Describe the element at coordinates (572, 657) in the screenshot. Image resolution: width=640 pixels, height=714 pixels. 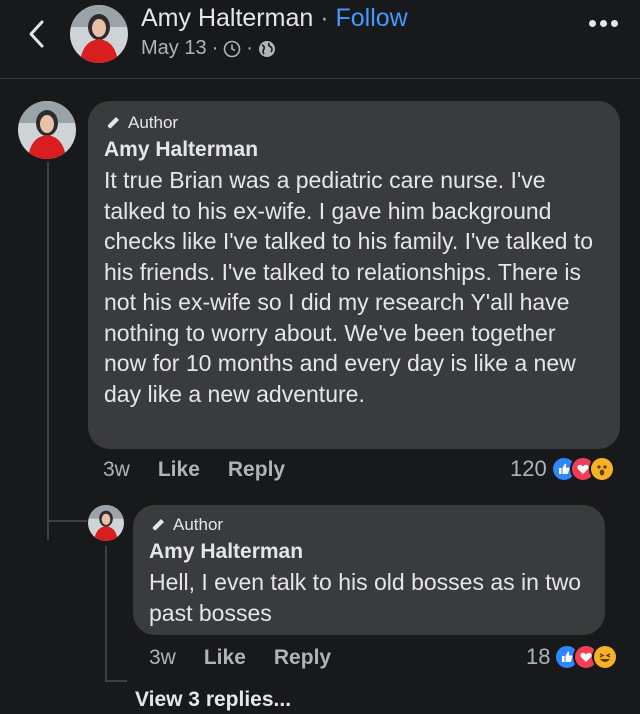
I see `reaction-summary: 18` at that location.